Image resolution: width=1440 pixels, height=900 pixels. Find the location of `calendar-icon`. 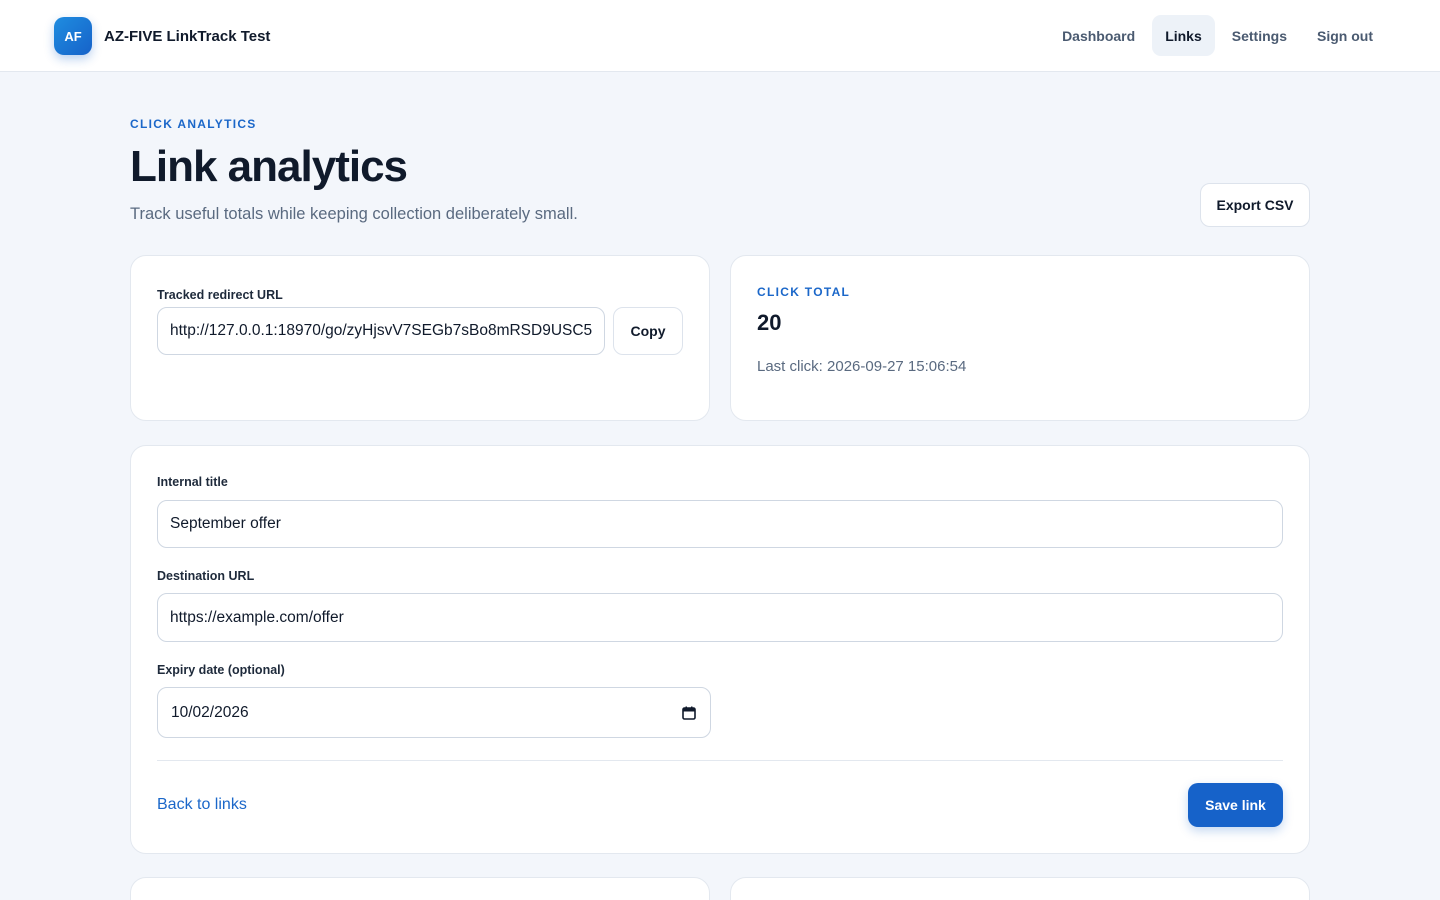

calendar-icon is located at coordinates (689, 713).